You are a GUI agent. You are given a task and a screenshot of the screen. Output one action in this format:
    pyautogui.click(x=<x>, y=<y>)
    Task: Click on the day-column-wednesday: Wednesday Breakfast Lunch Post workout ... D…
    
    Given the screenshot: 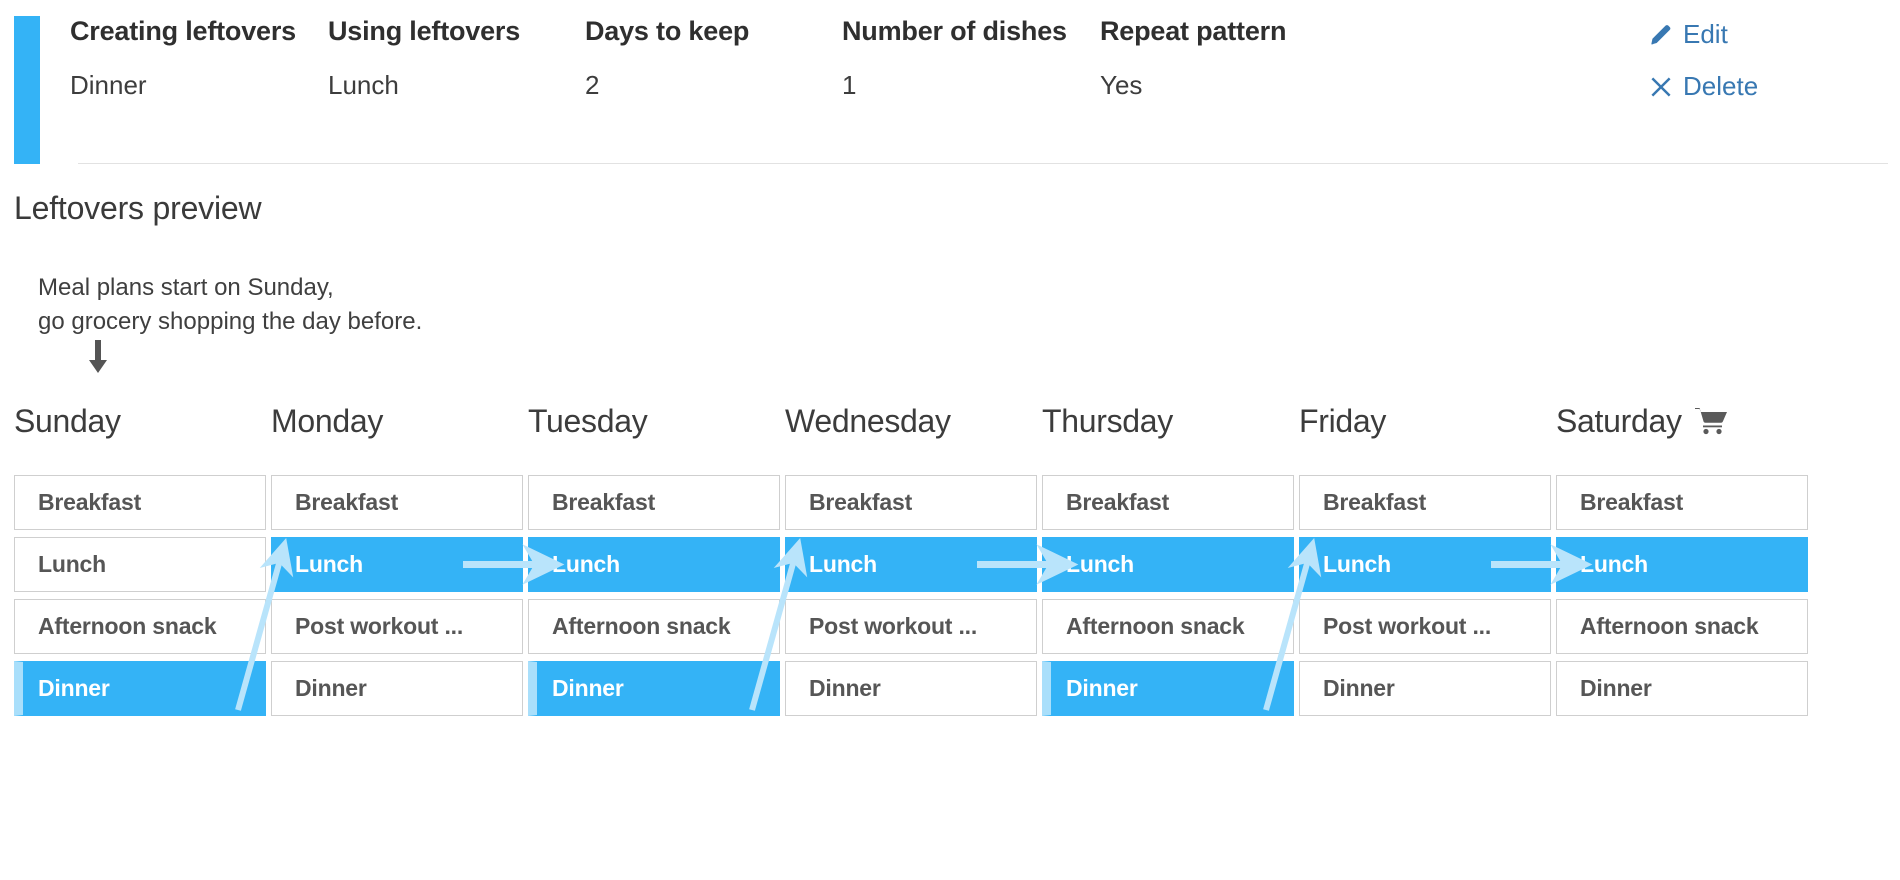 What is the action you would take?
    pyautogui.click(x=911, y=556)
    